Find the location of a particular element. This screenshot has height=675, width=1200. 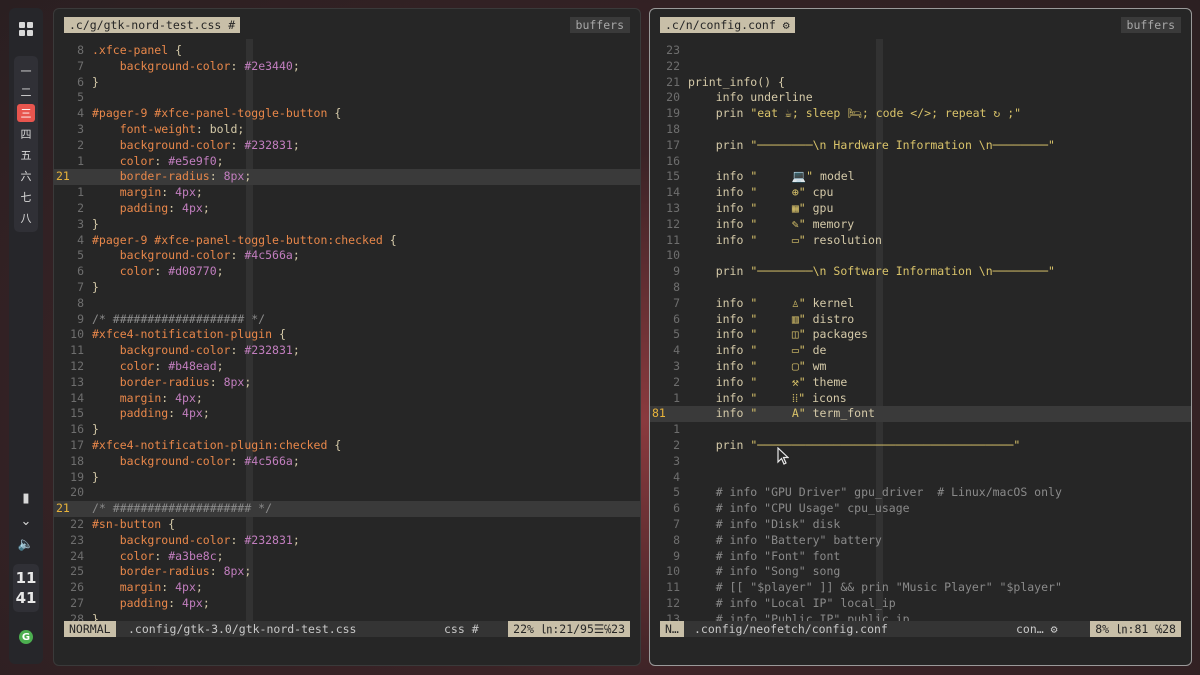

code-line: 2 padding: 4px; is located at coordinates (347, 209).